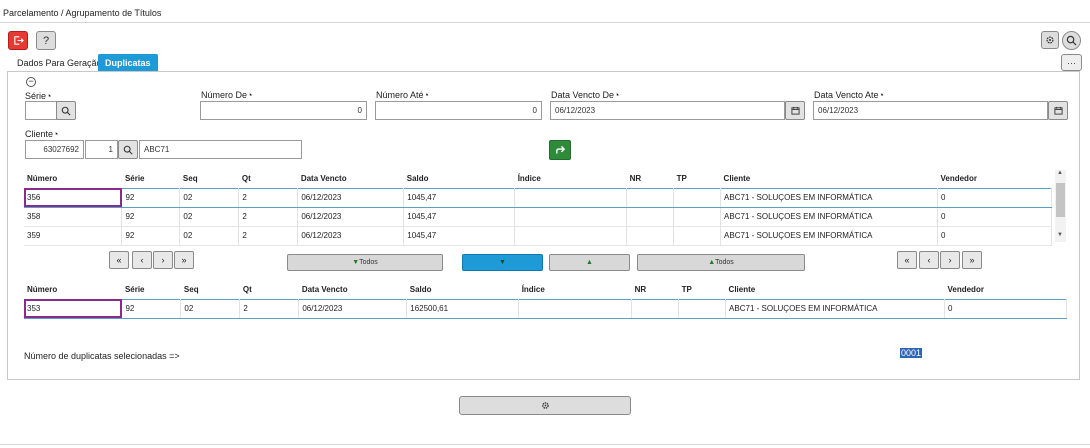  I want to click on serie-search-button, so click(66, 110).